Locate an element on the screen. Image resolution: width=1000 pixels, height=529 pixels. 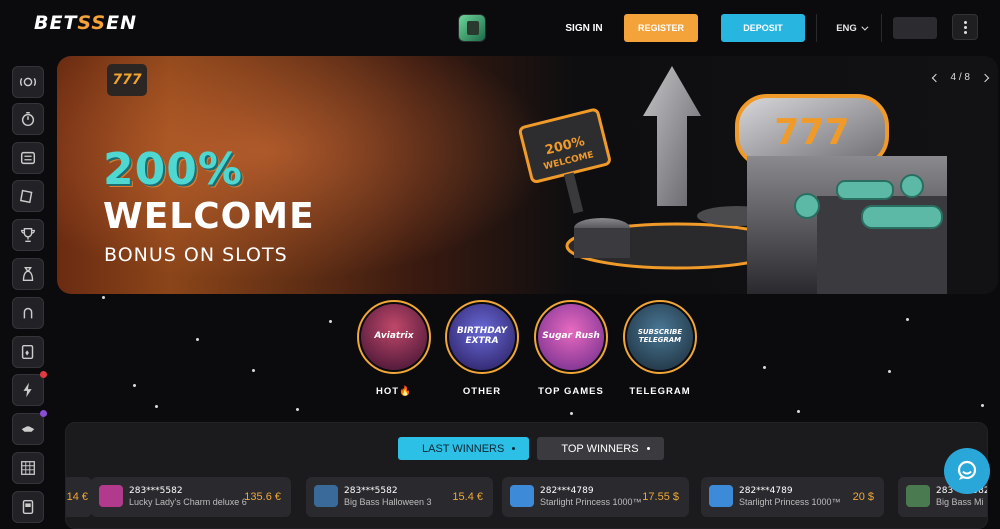
tab-label: LAST WINNERS is located at coordinates (463, 448).